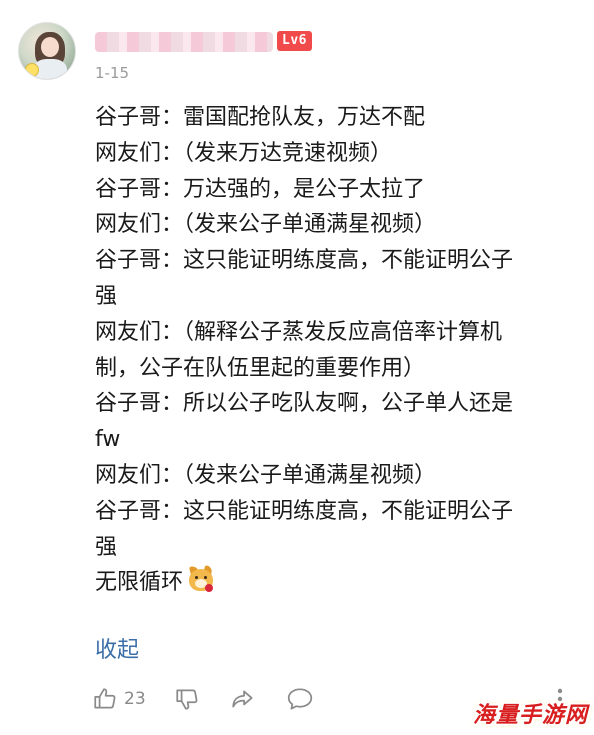 This screenshot has height=735, width=594. I want to click on comment-line: 谷子哥：所以公子吃队友啊，公子单人还是, so click(304, 404).